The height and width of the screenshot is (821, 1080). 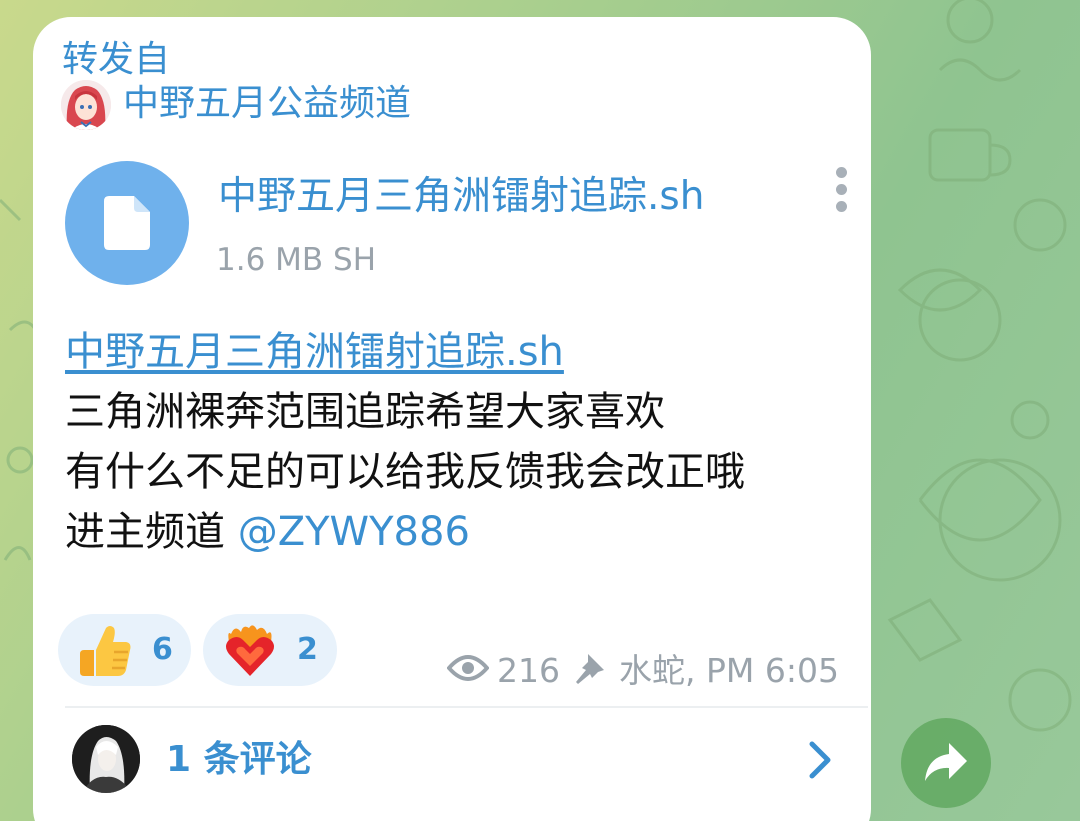 I want to click on file-download-button, so click(x=127, y=223).